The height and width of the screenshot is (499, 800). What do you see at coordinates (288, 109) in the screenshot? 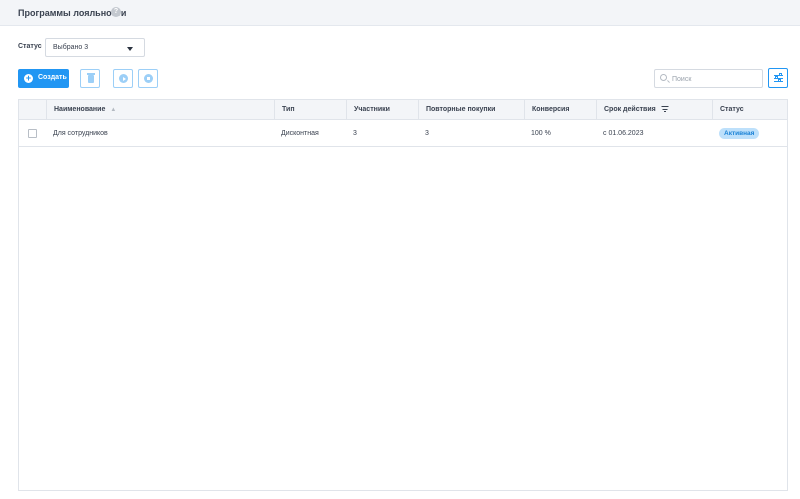
I see `column-header-label: Тип` at bounding box center [288, 109].